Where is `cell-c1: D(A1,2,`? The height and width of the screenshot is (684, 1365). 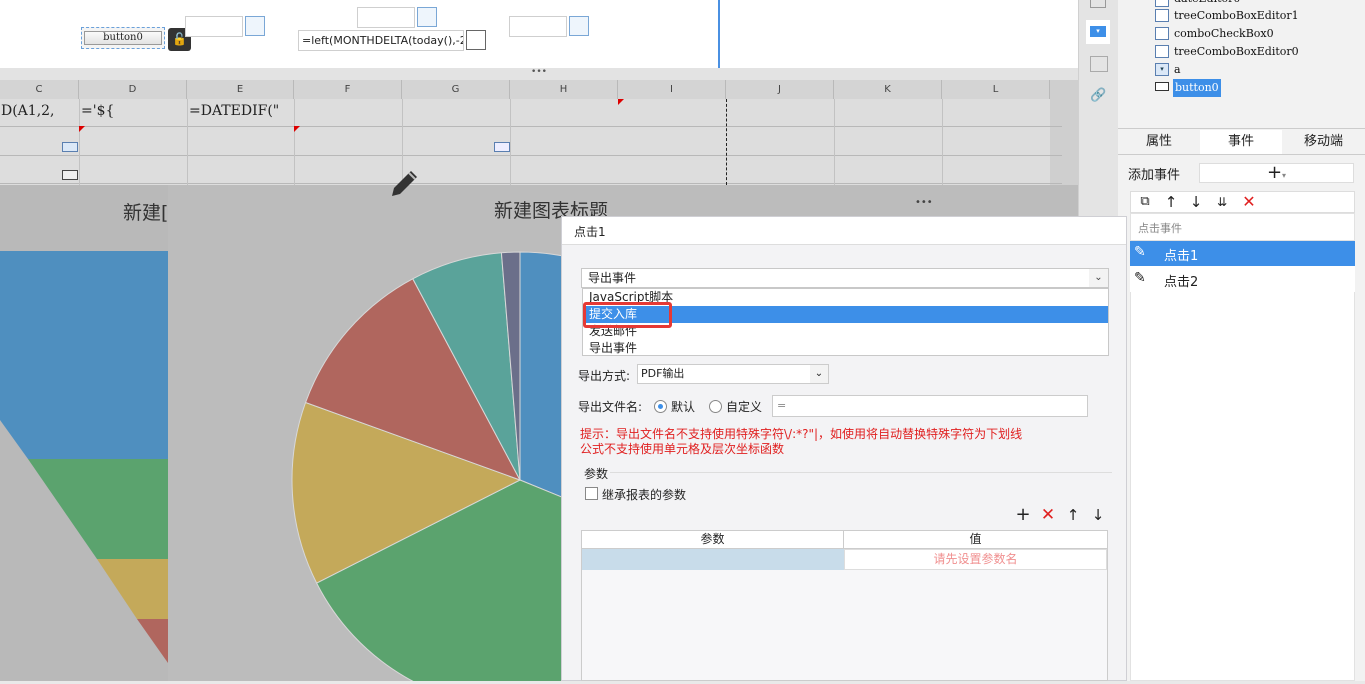
cell-c1: D(A1,2, is located at coordinates (28, 111).